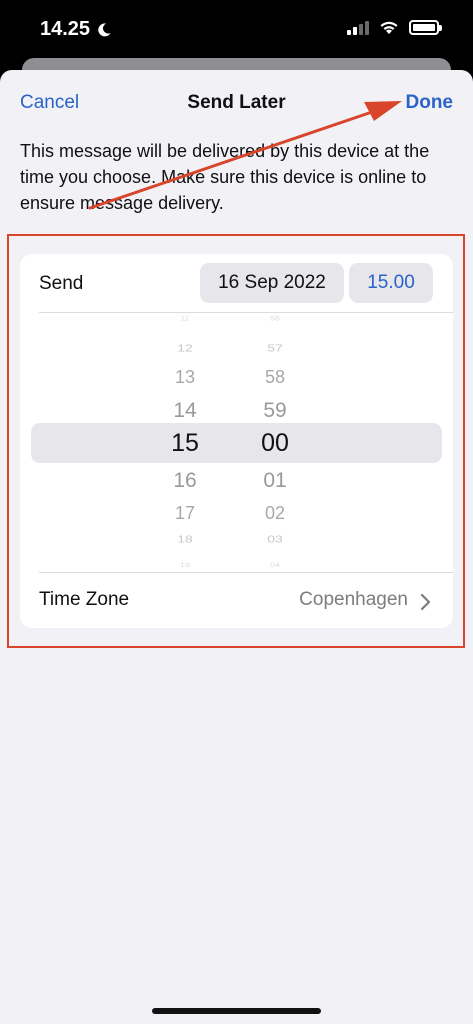  What do you see at coordinates (185, 410) in the screenshot?
I see `hour-option: 14` at bounding box center [185, 410].